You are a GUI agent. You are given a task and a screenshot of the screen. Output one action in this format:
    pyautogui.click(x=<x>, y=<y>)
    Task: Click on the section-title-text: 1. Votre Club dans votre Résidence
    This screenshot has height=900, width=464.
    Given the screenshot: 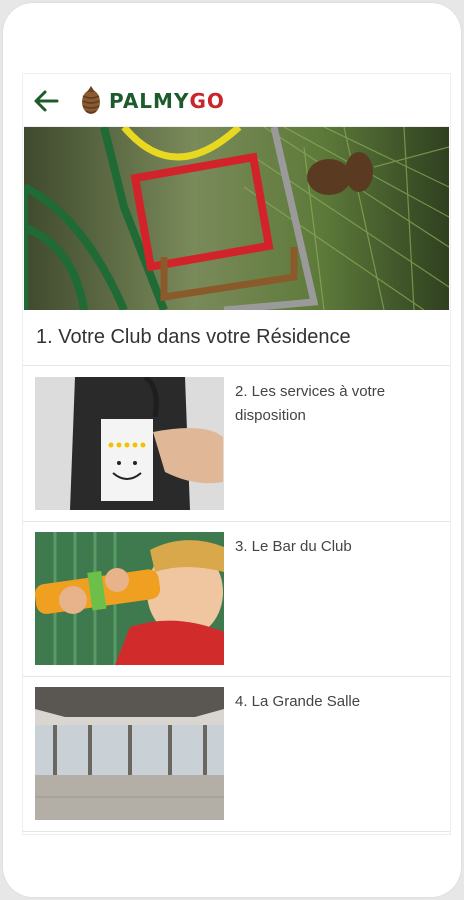 What is the action you would take?
    pyautogui.click(x=193, y=337)
    